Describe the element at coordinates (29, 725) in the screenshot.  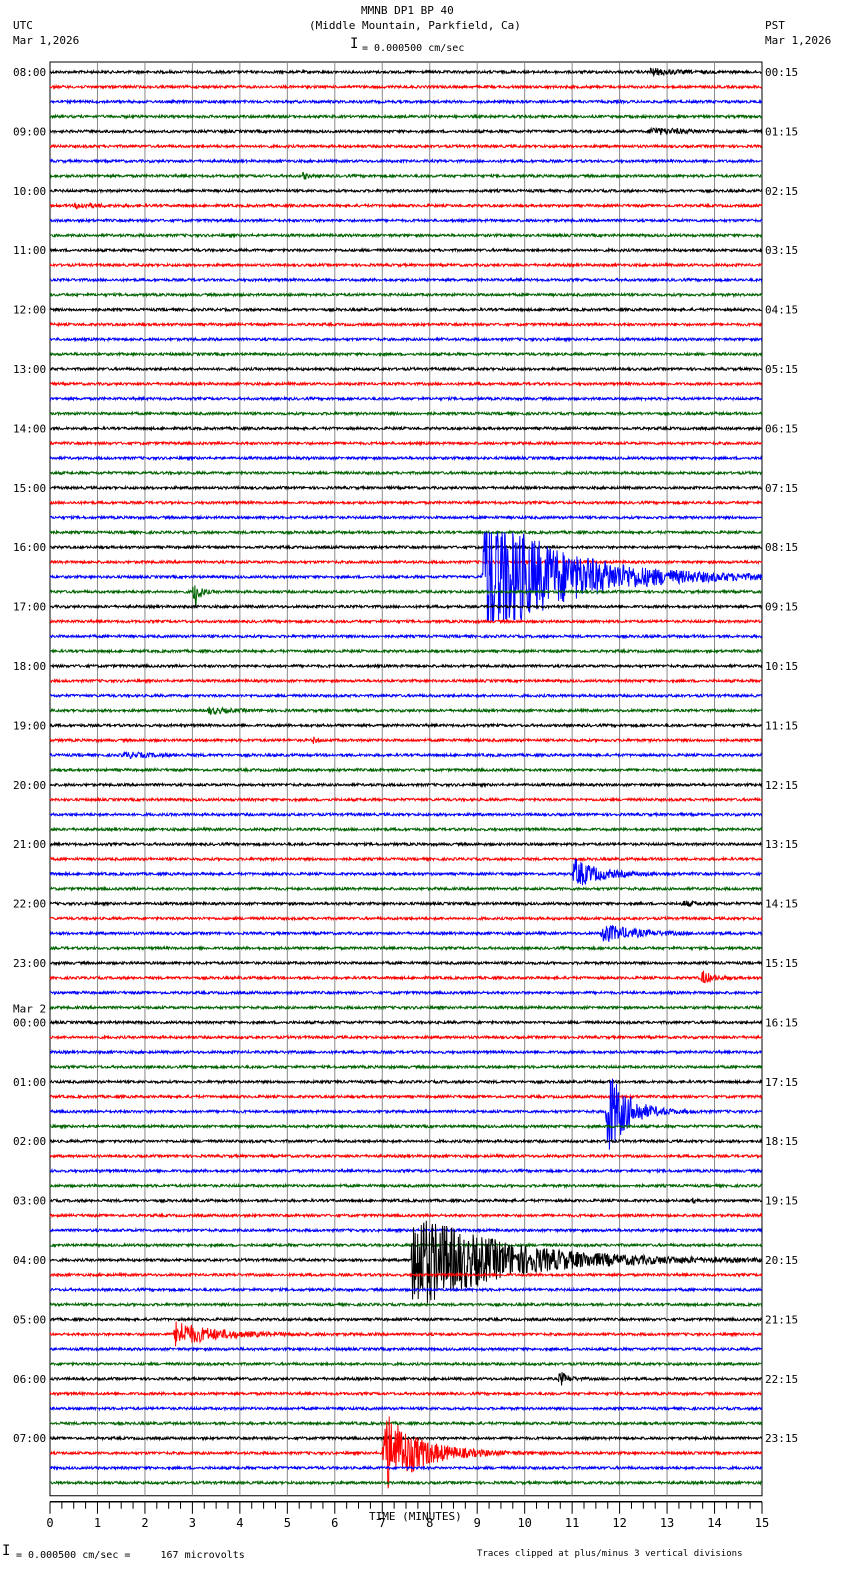
I see `utc-hour-label: 19:00` at that location.